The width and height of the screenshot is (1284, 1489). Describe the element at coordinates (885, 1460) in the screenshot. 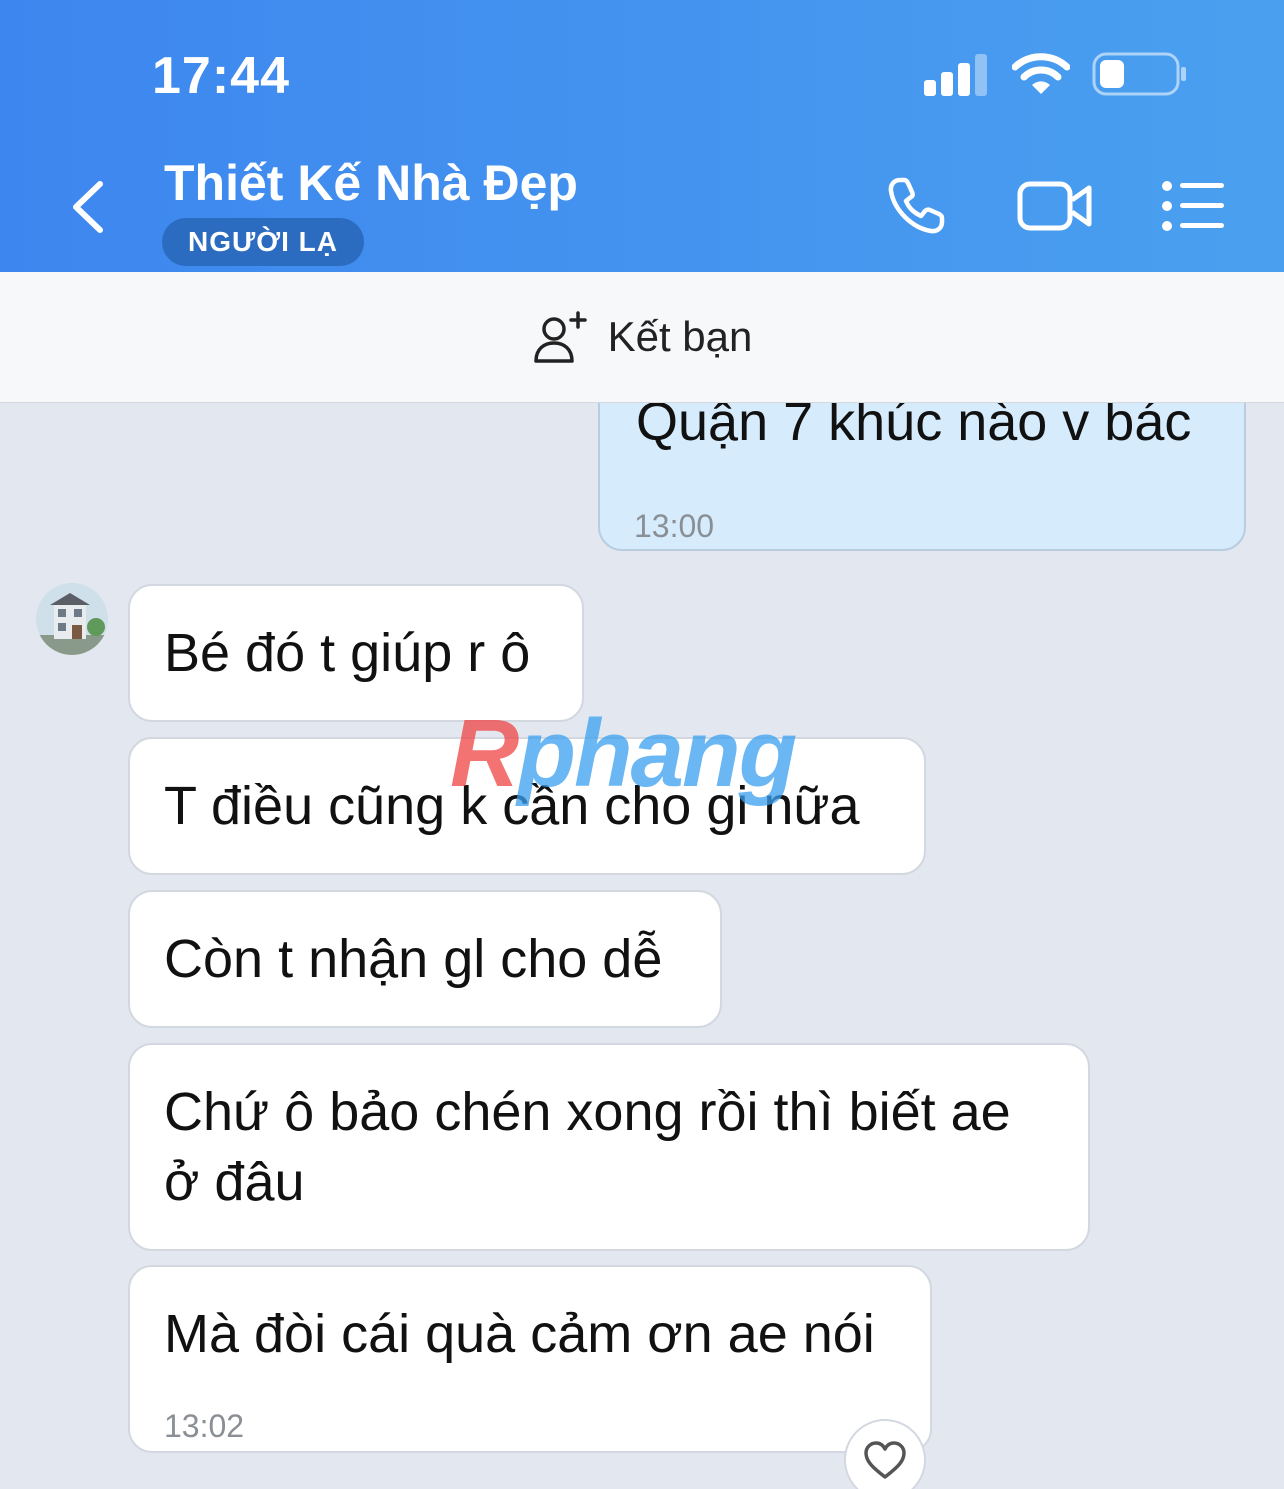

I see `heart-icon` at that location.